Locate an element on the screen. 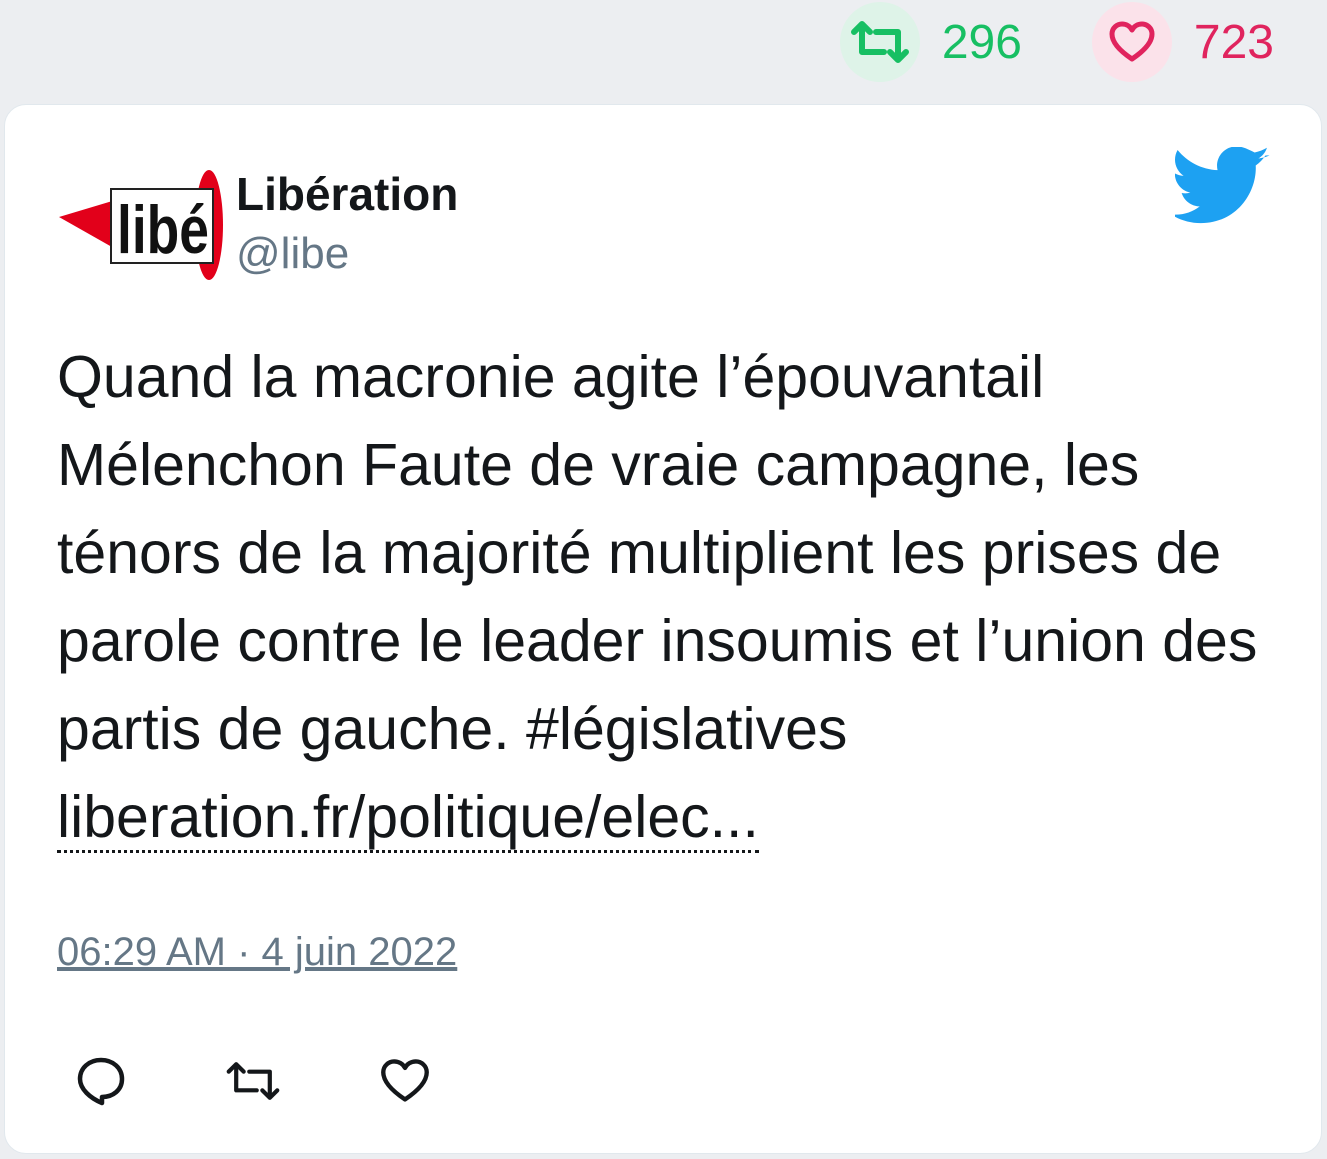 This screenshot has height=1159, width=1327. tweet-actions is located at coordinates (253, 1081).